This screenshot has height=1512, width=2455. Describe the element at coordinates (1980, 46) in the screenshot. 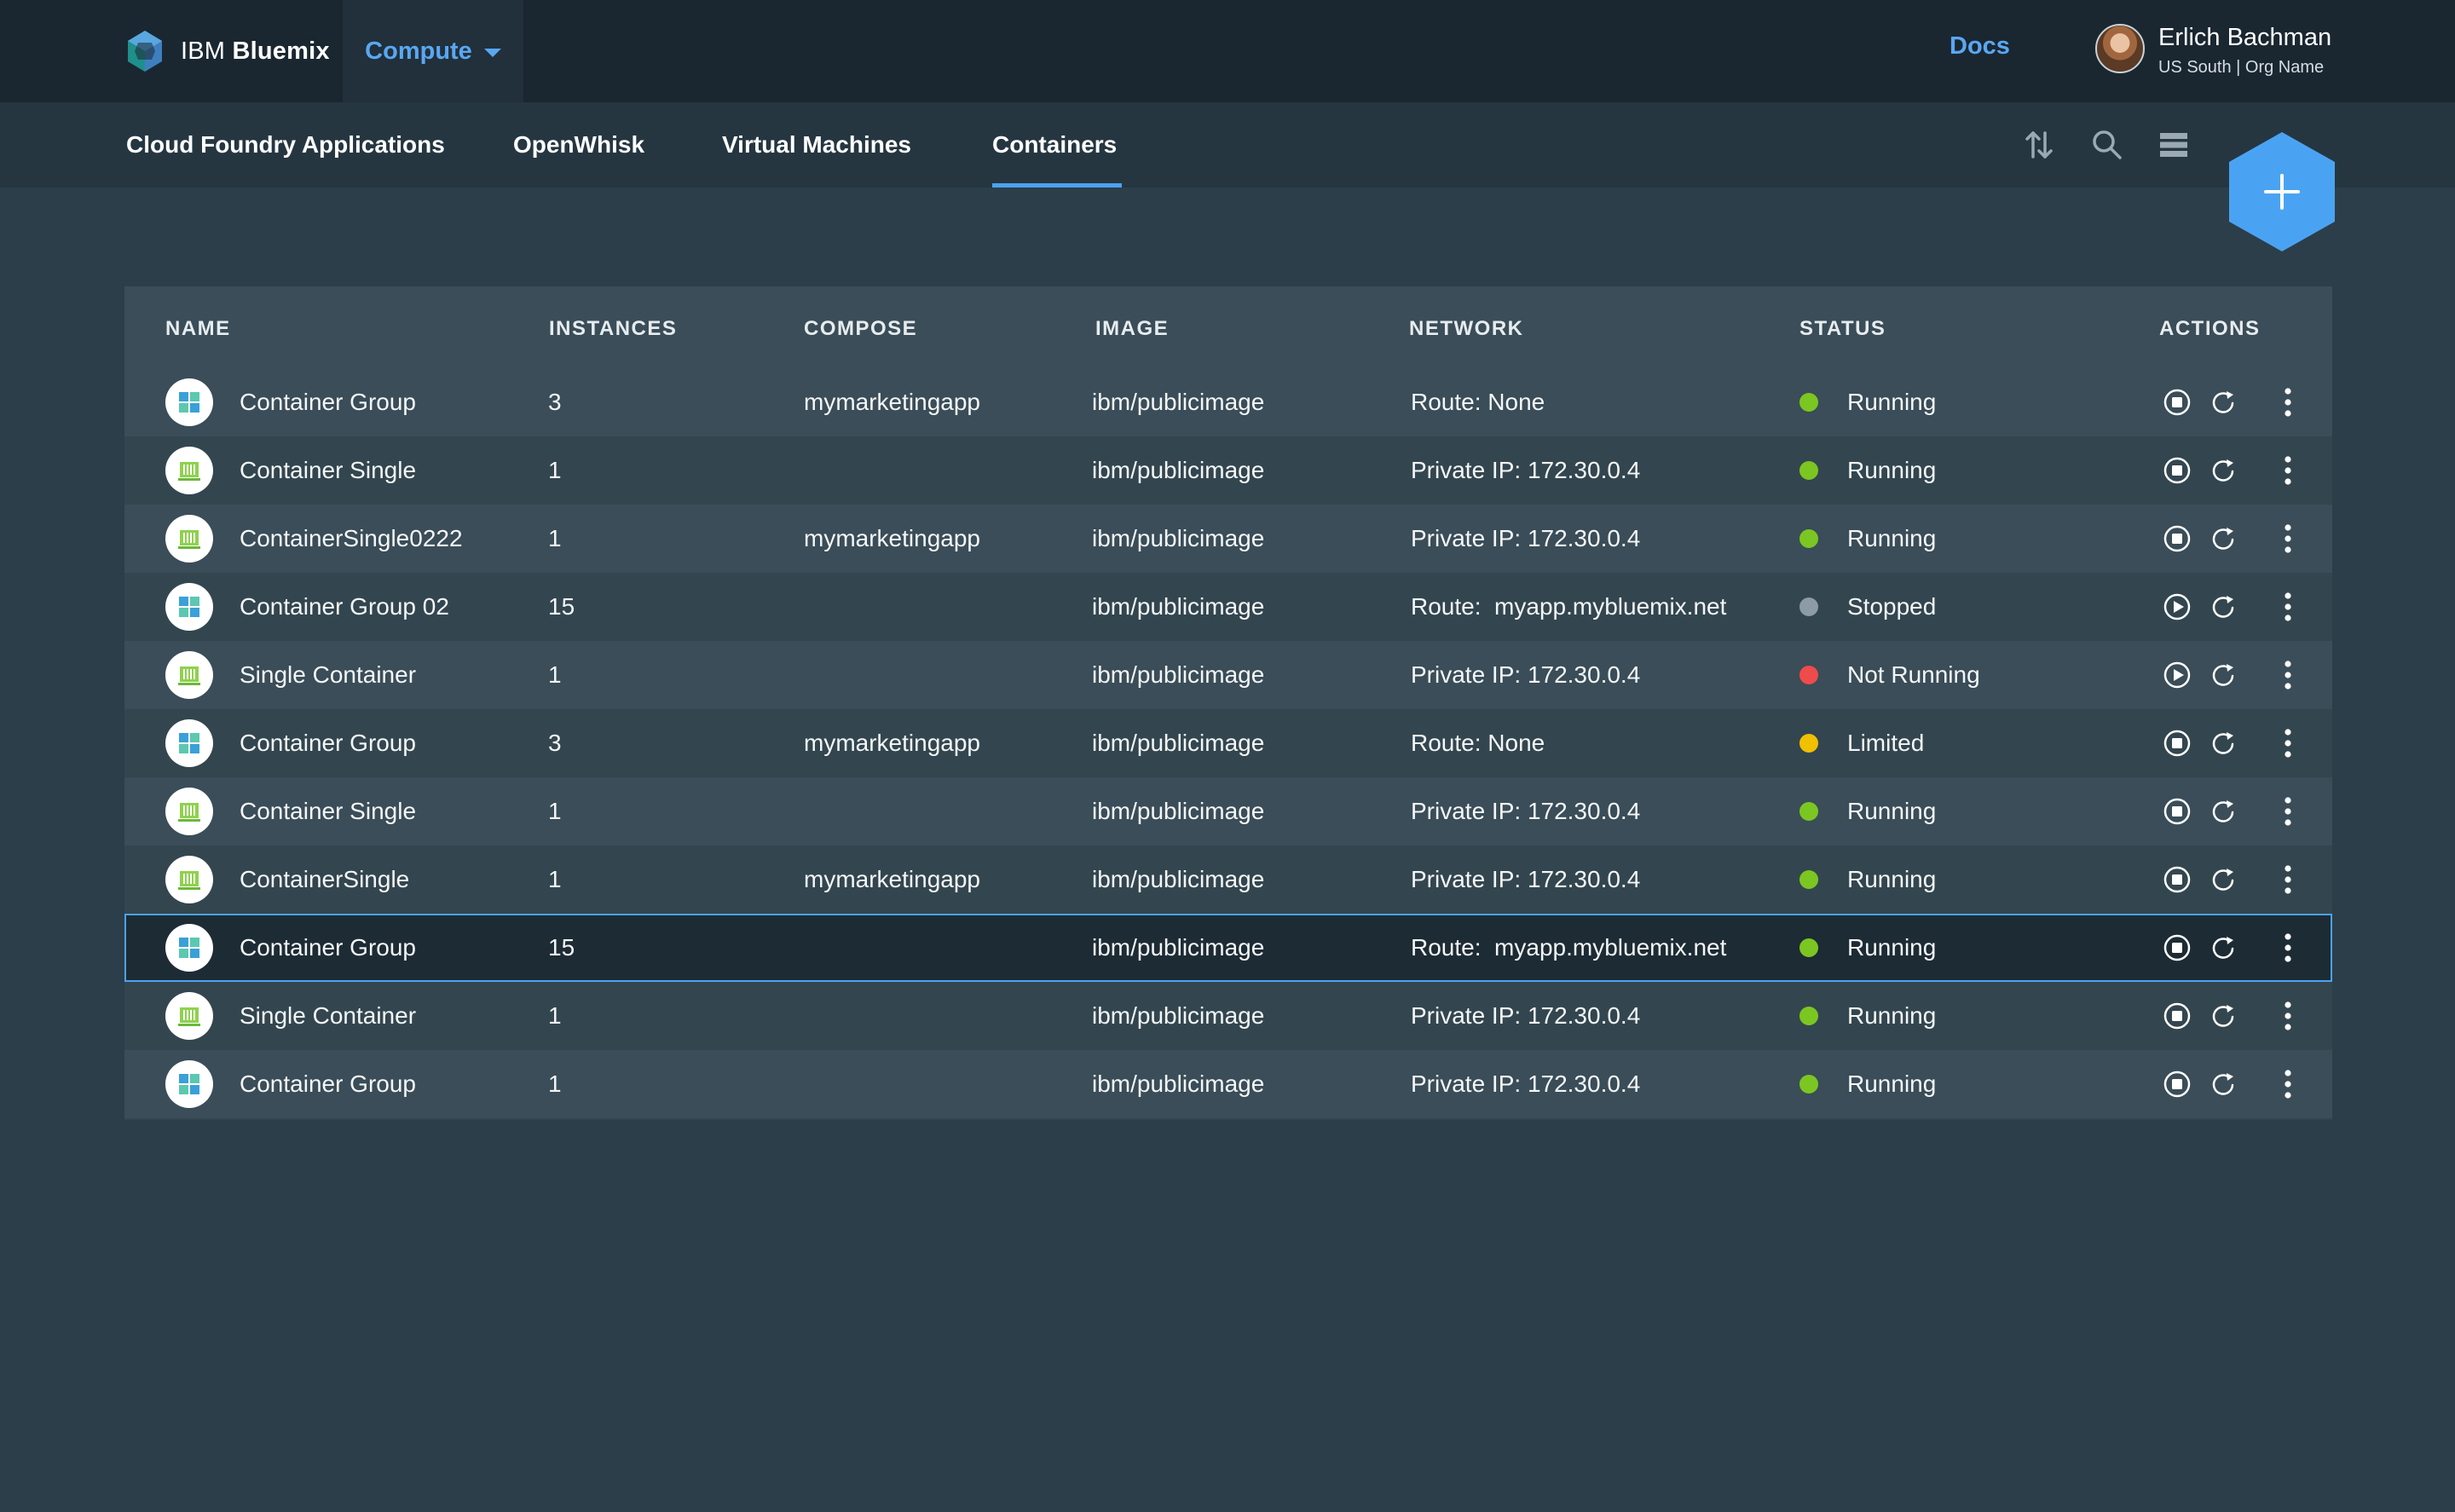

I see `docs-link: Docs` at that location.